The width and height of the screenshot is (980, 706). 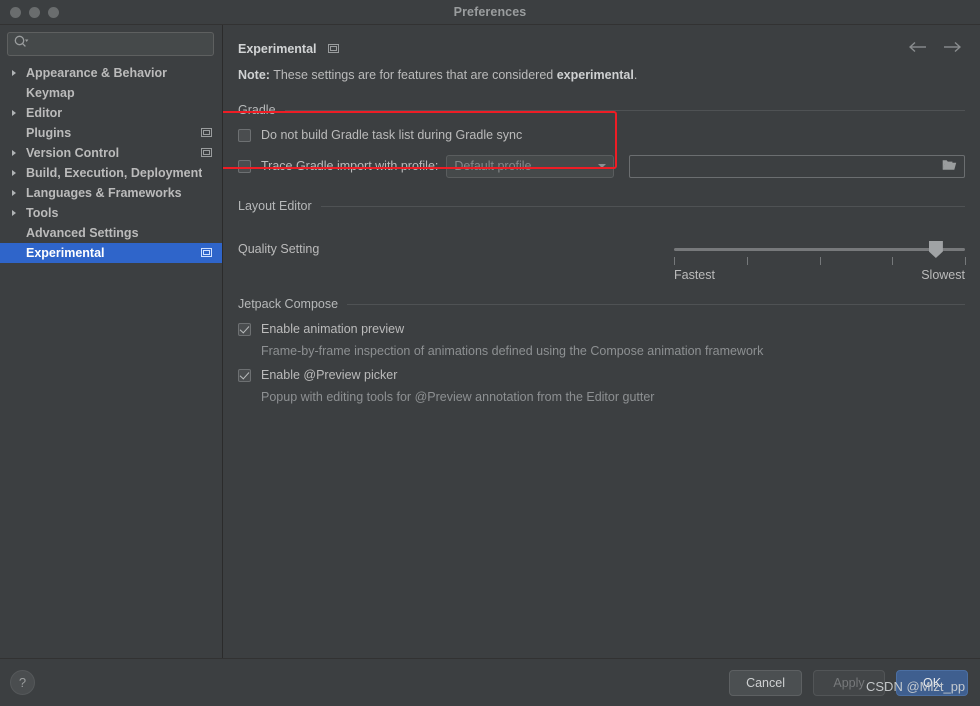 What do you see at coordinates (949, 166) in the screenshot?
I see `browse-folder-icon` at bounding box center [949, 166].